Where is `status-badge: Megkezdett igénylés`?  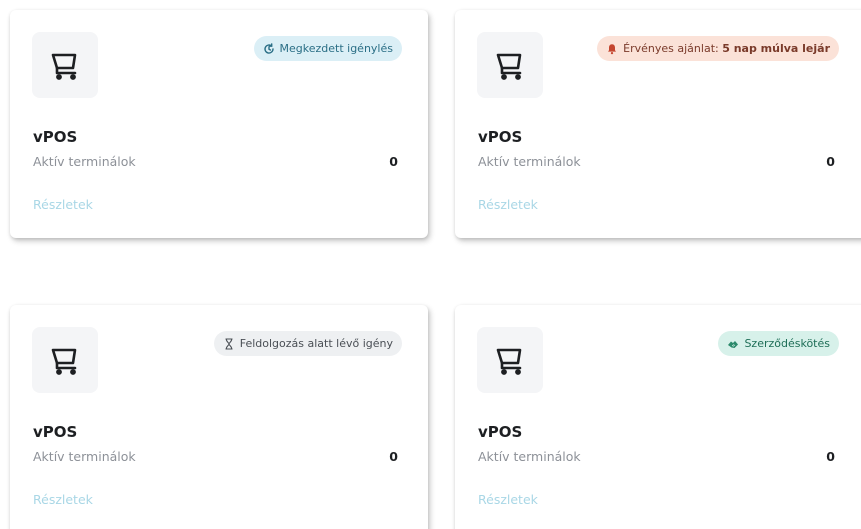
status-badge: Megkezdett igénylés is located at coordinates (327, 48).